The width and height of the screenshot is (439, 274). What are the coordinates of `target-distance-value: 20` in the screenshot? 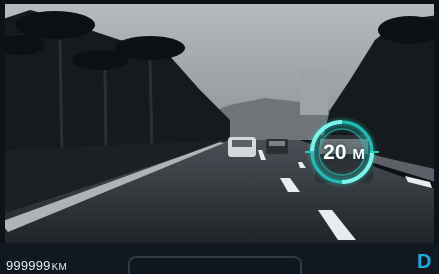 It's located at (335, 152).